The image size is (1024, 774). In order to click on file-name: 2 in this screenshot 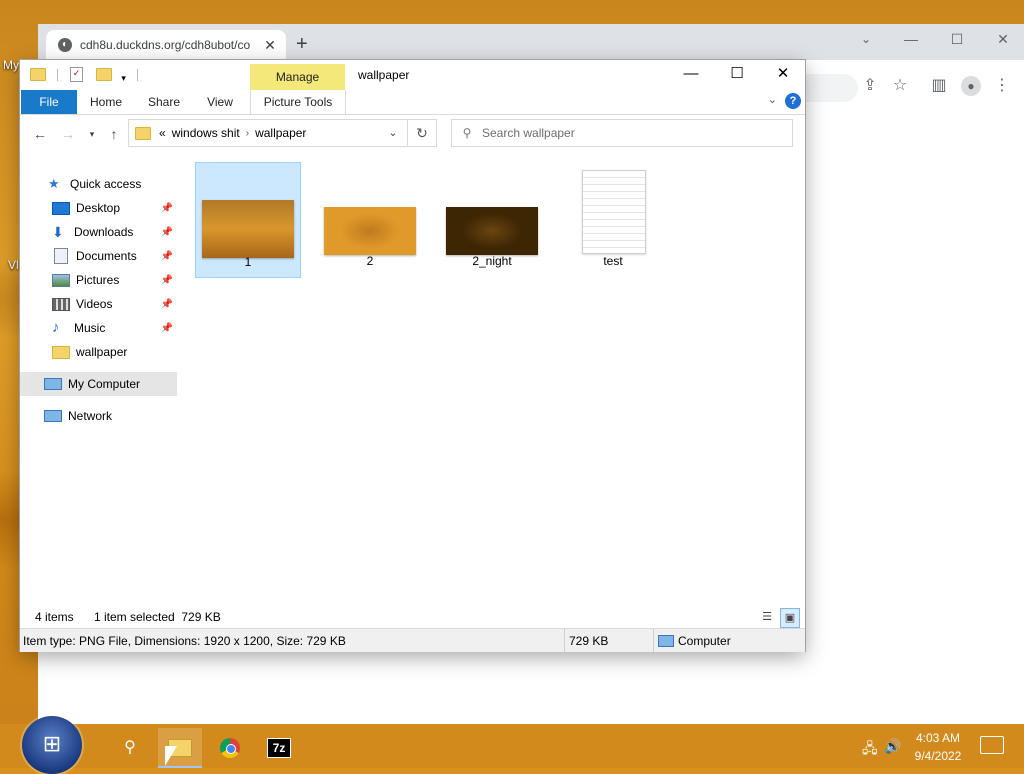, I will do `click(370, 261)`.